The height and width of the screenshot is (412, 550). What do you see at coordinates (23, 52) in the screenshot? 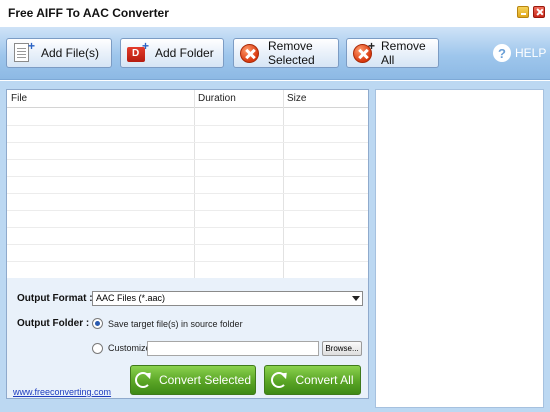
I see `add-file-icon: +` at bounding box center [23, 52].